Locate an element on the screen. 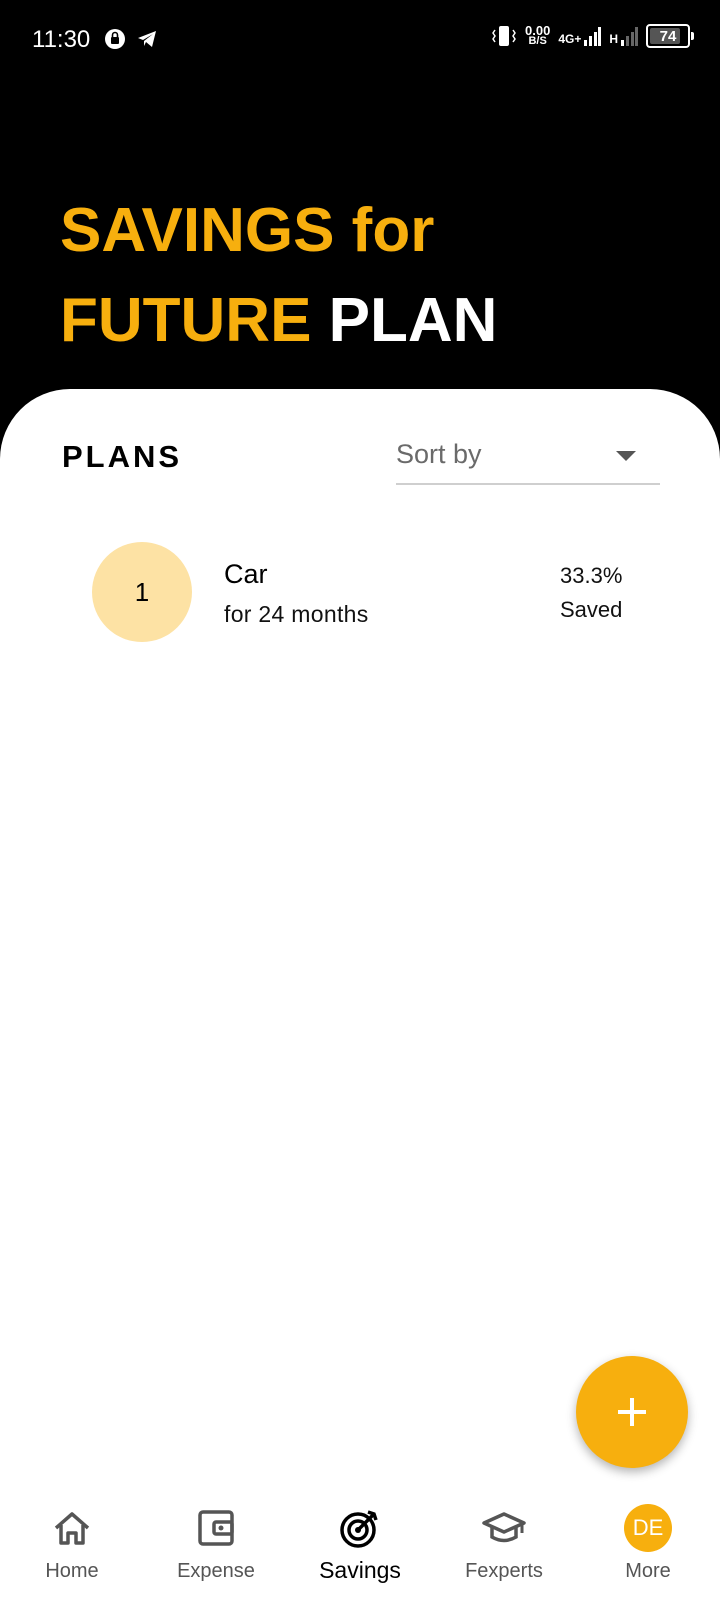 The image size is (720, 1612). plan-index-avatar: 1 is located at coordinates (142, 592).